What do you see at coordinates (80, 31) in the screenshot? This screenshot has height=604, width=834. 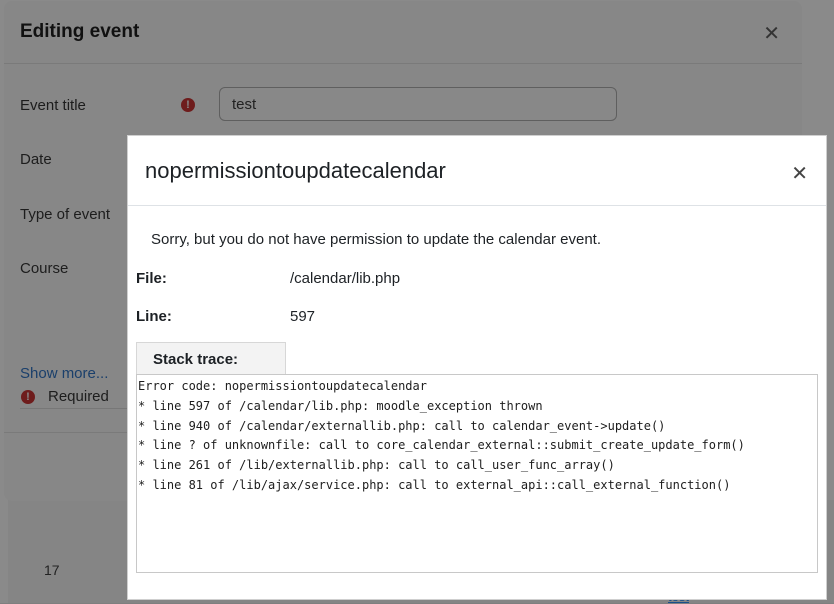 I see `edit-modal-title: Editing event` at bounding box center [80, 31].